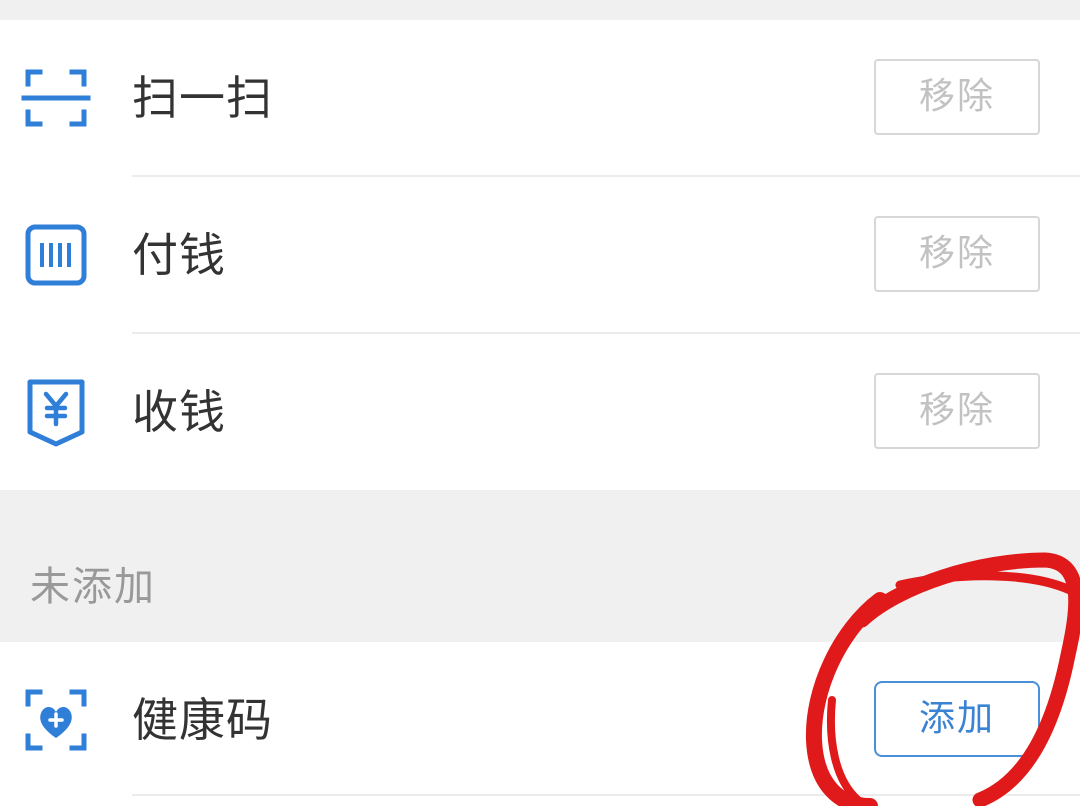 The height and width of the screenshot is (806, 1080). I want to click on item-label: 扫一扫, so click(202, 98).